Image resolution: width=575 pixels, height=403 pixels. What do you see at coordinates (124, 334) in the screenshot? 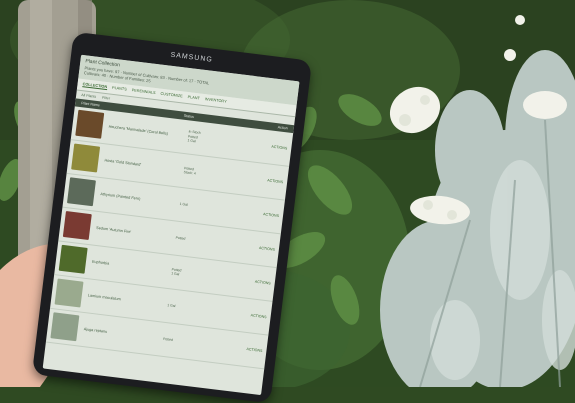
I see `plant-name: Ajuga reptans` at bounding box center [124, 334].